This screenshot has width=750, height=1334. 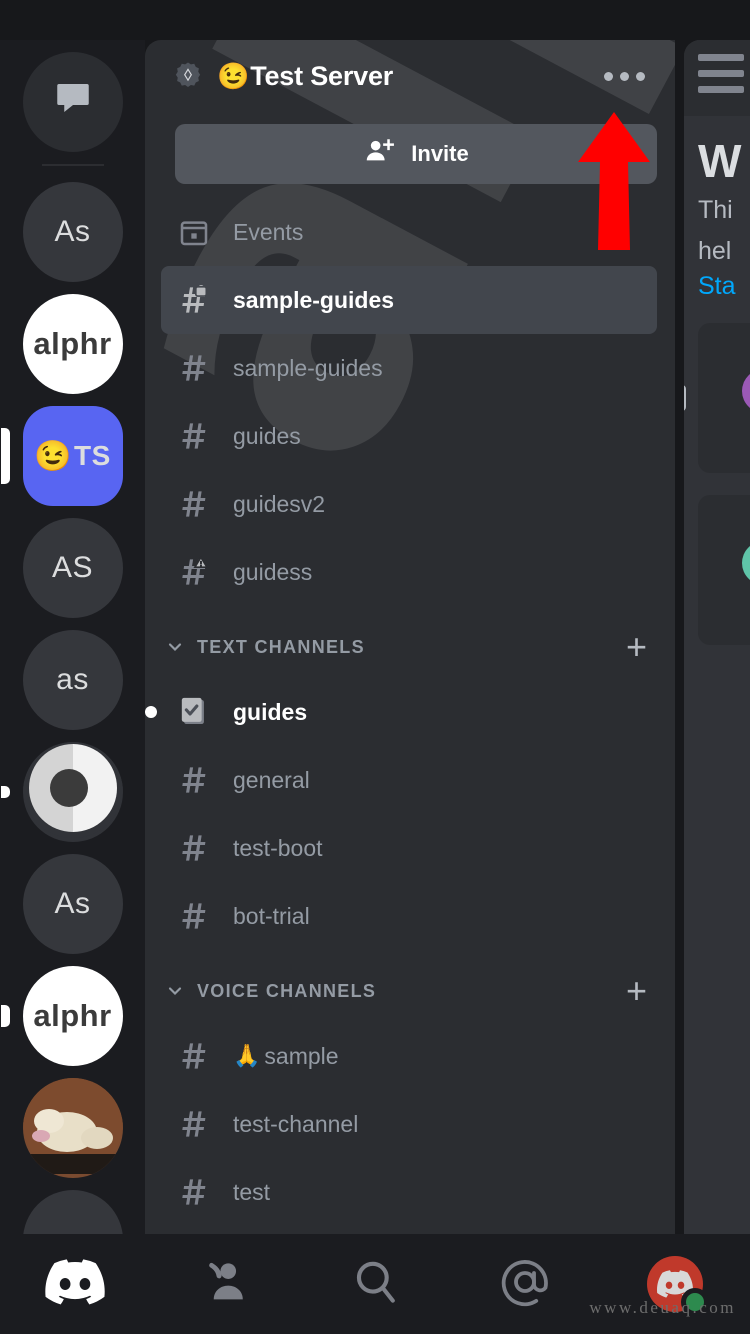 I want to click on nav-home, so click(x=75, y=1284).